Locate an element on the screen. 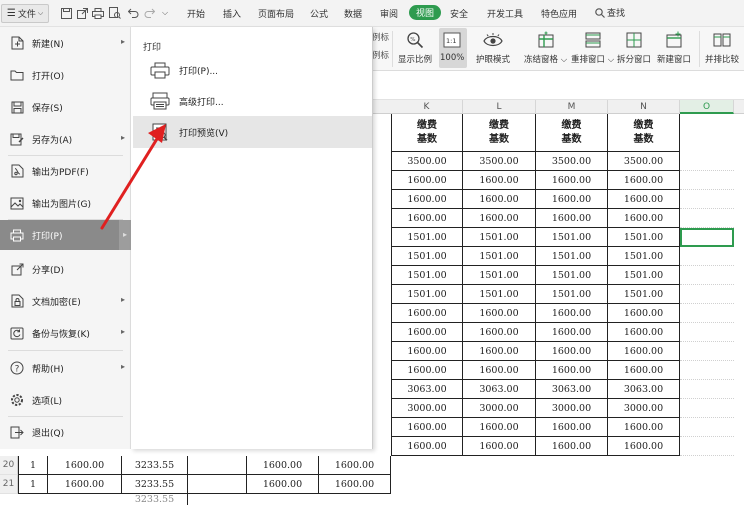  annotation-arrow-line is located at coordinates (131, 181).